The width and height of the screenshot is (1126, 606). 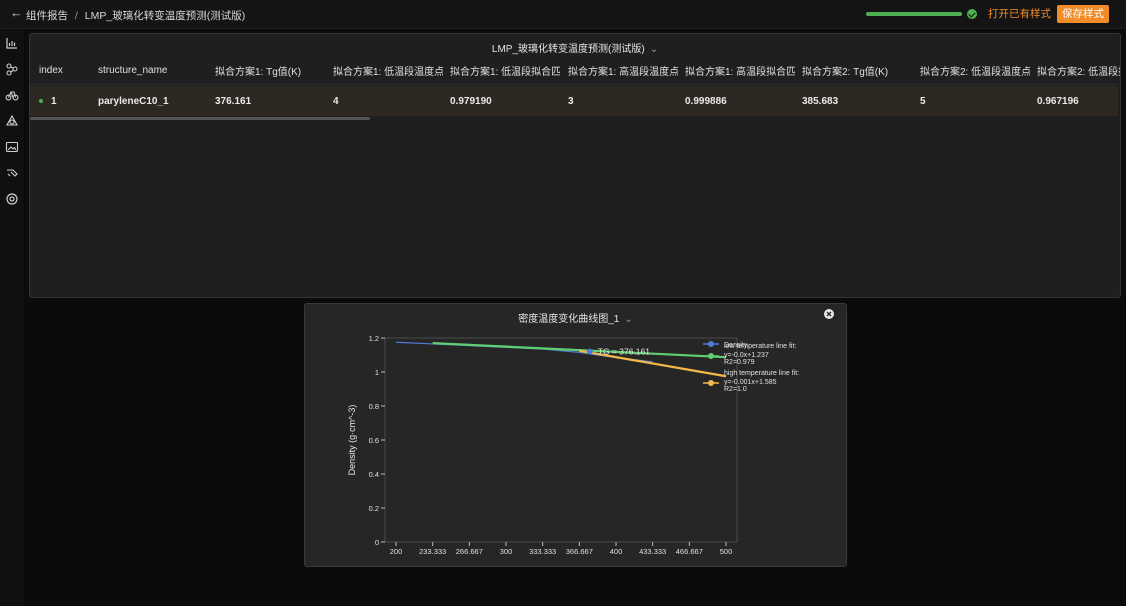 I want to click on x-tick-label: 300, so click(x=506, y=551).